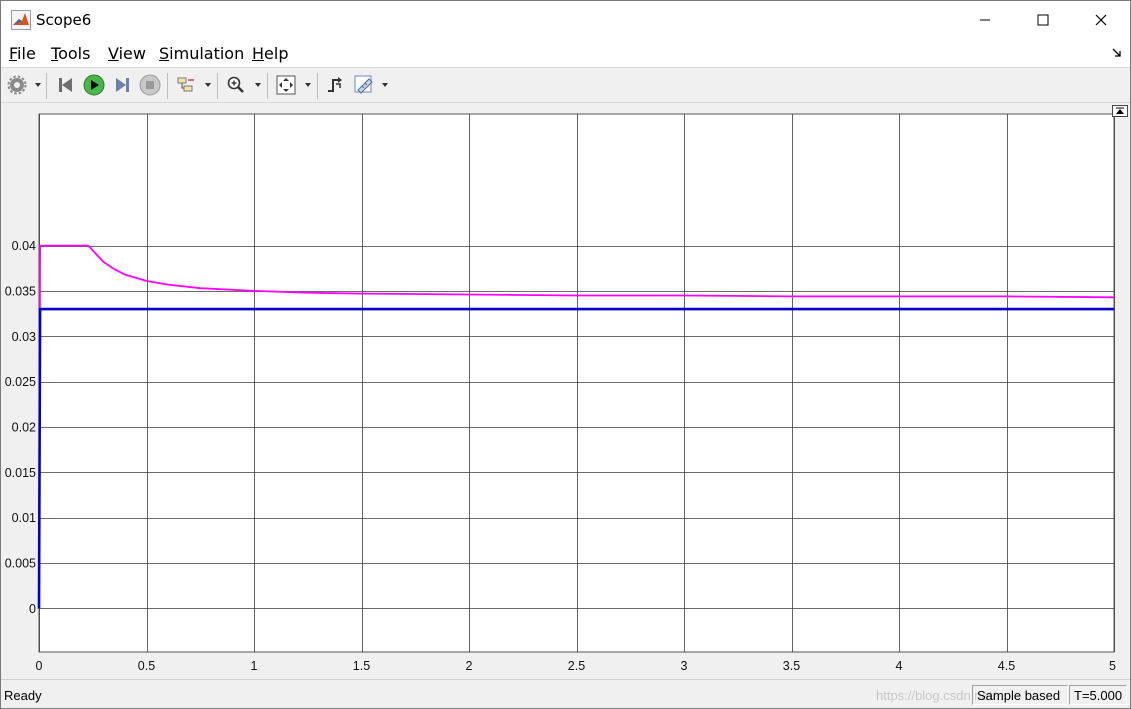 This screenshot has height=709, width=1131. What do you see at coordinates (66, 85) in the screenshot?
I see `step-back-icon` at bounding box center [66, 85].